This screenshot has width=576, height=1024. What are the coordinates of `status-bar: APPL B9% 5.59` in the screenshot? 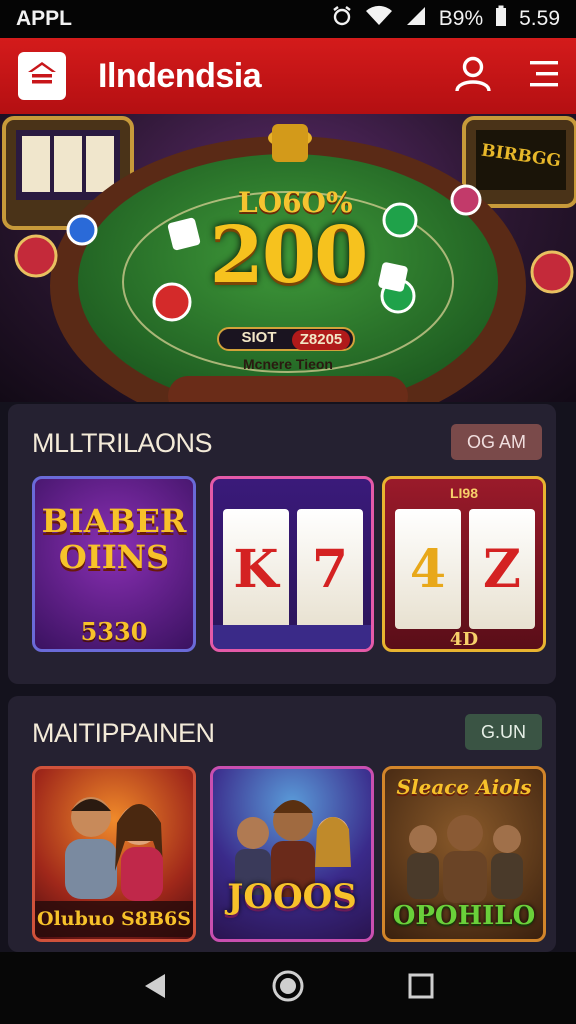 It's located at (288, 19).